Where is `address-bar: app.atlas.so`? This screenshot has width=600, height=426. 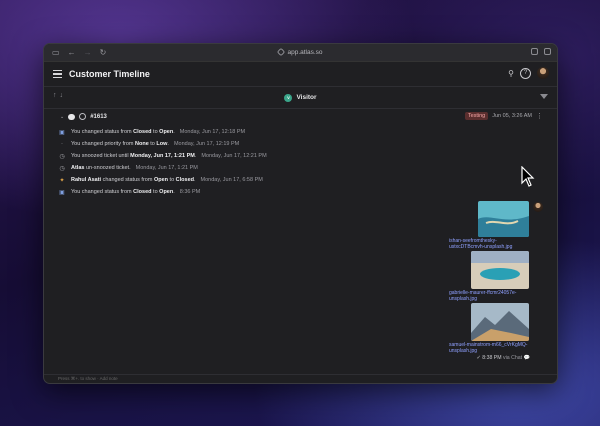 address-bar: app.atlas.so is located at coordinates (300, 52).